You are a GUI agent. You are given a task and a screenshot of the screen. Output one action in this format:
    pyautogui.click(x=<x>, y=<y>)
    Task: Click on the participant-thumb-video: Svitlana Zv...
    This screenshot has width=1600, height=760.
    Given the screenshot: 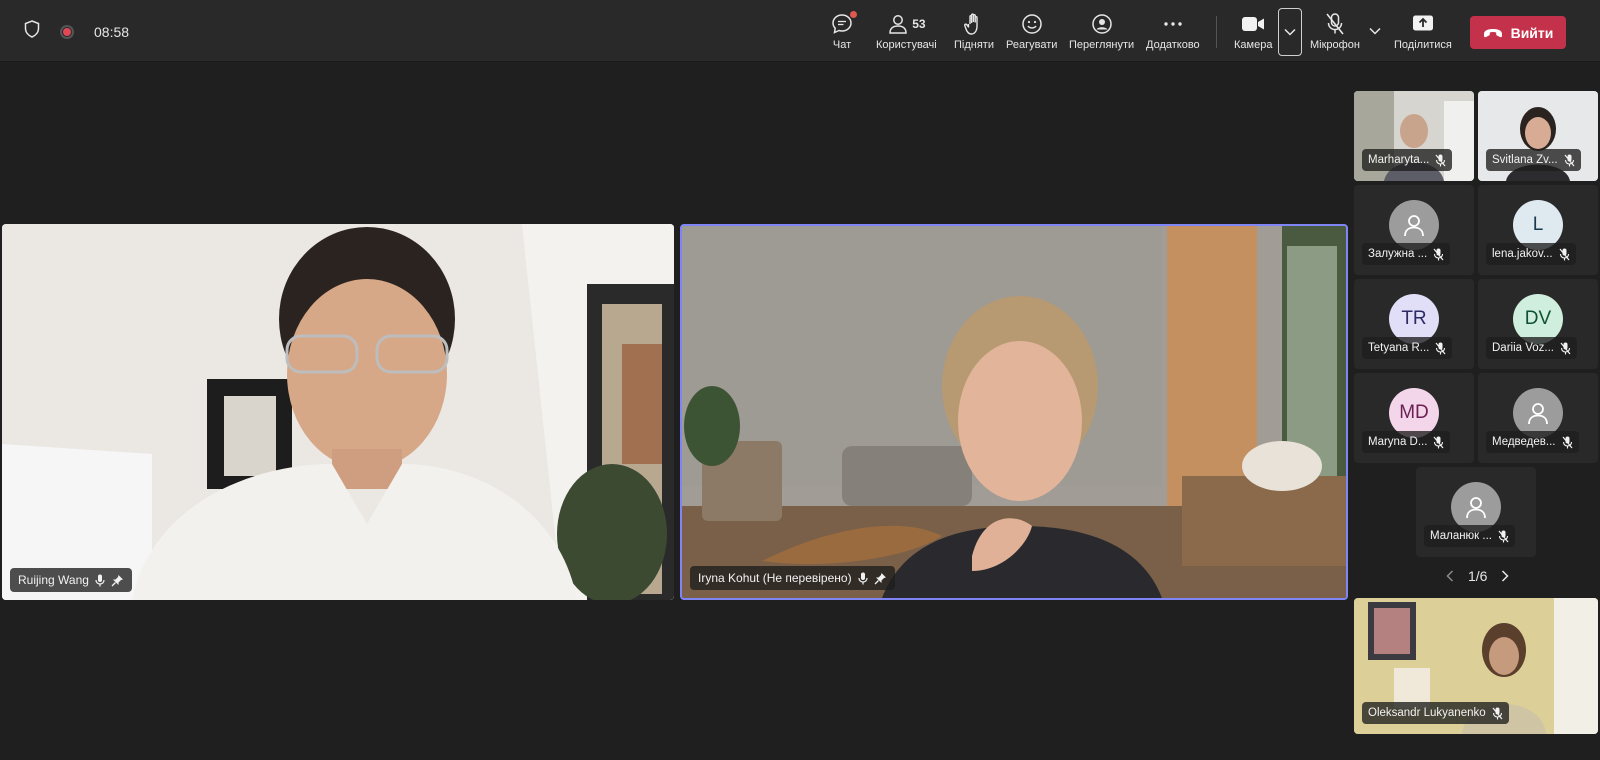 What is the action you would take?
    pyautogui.click(x=1538, y=136)
    